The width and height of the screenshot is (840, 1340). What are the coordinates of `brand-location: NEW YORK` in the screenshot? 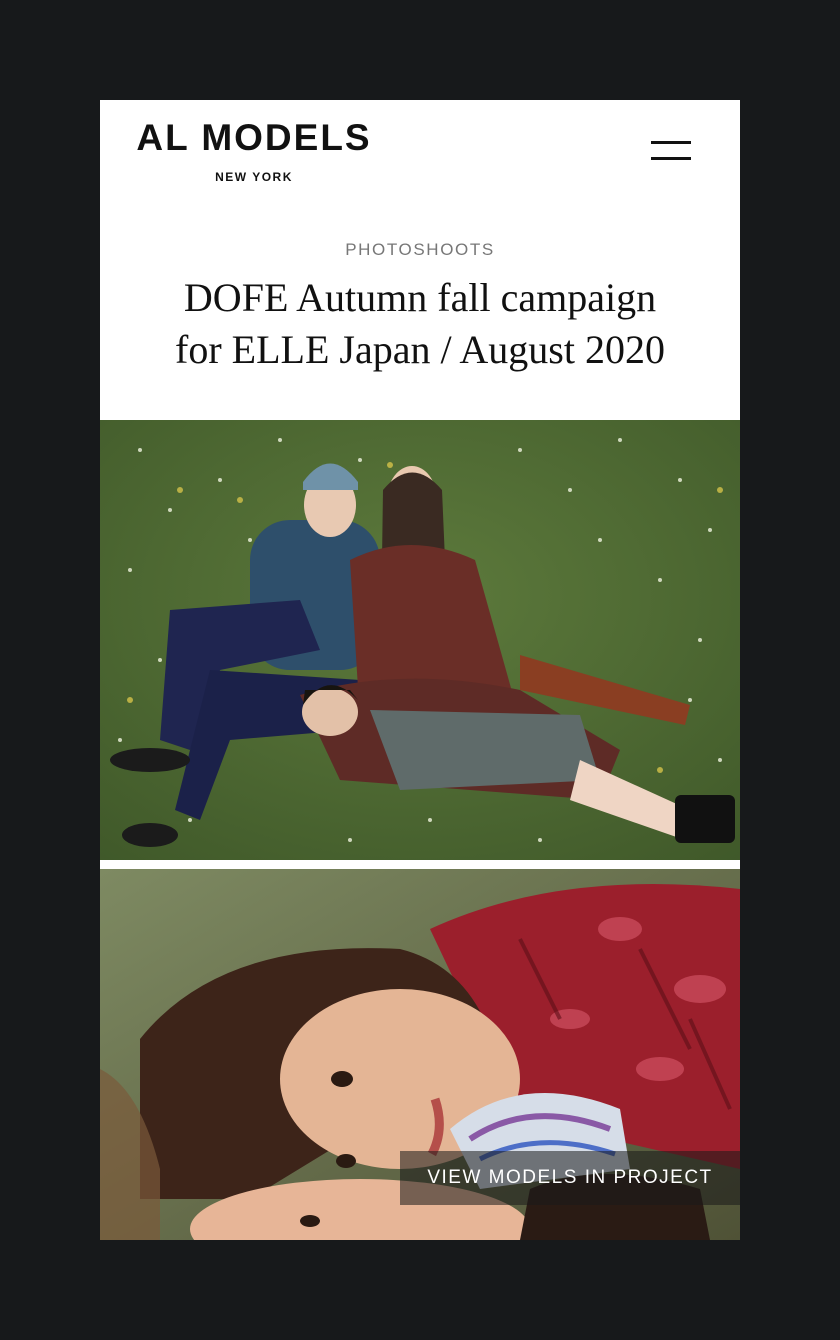 It's located at (254, 177).